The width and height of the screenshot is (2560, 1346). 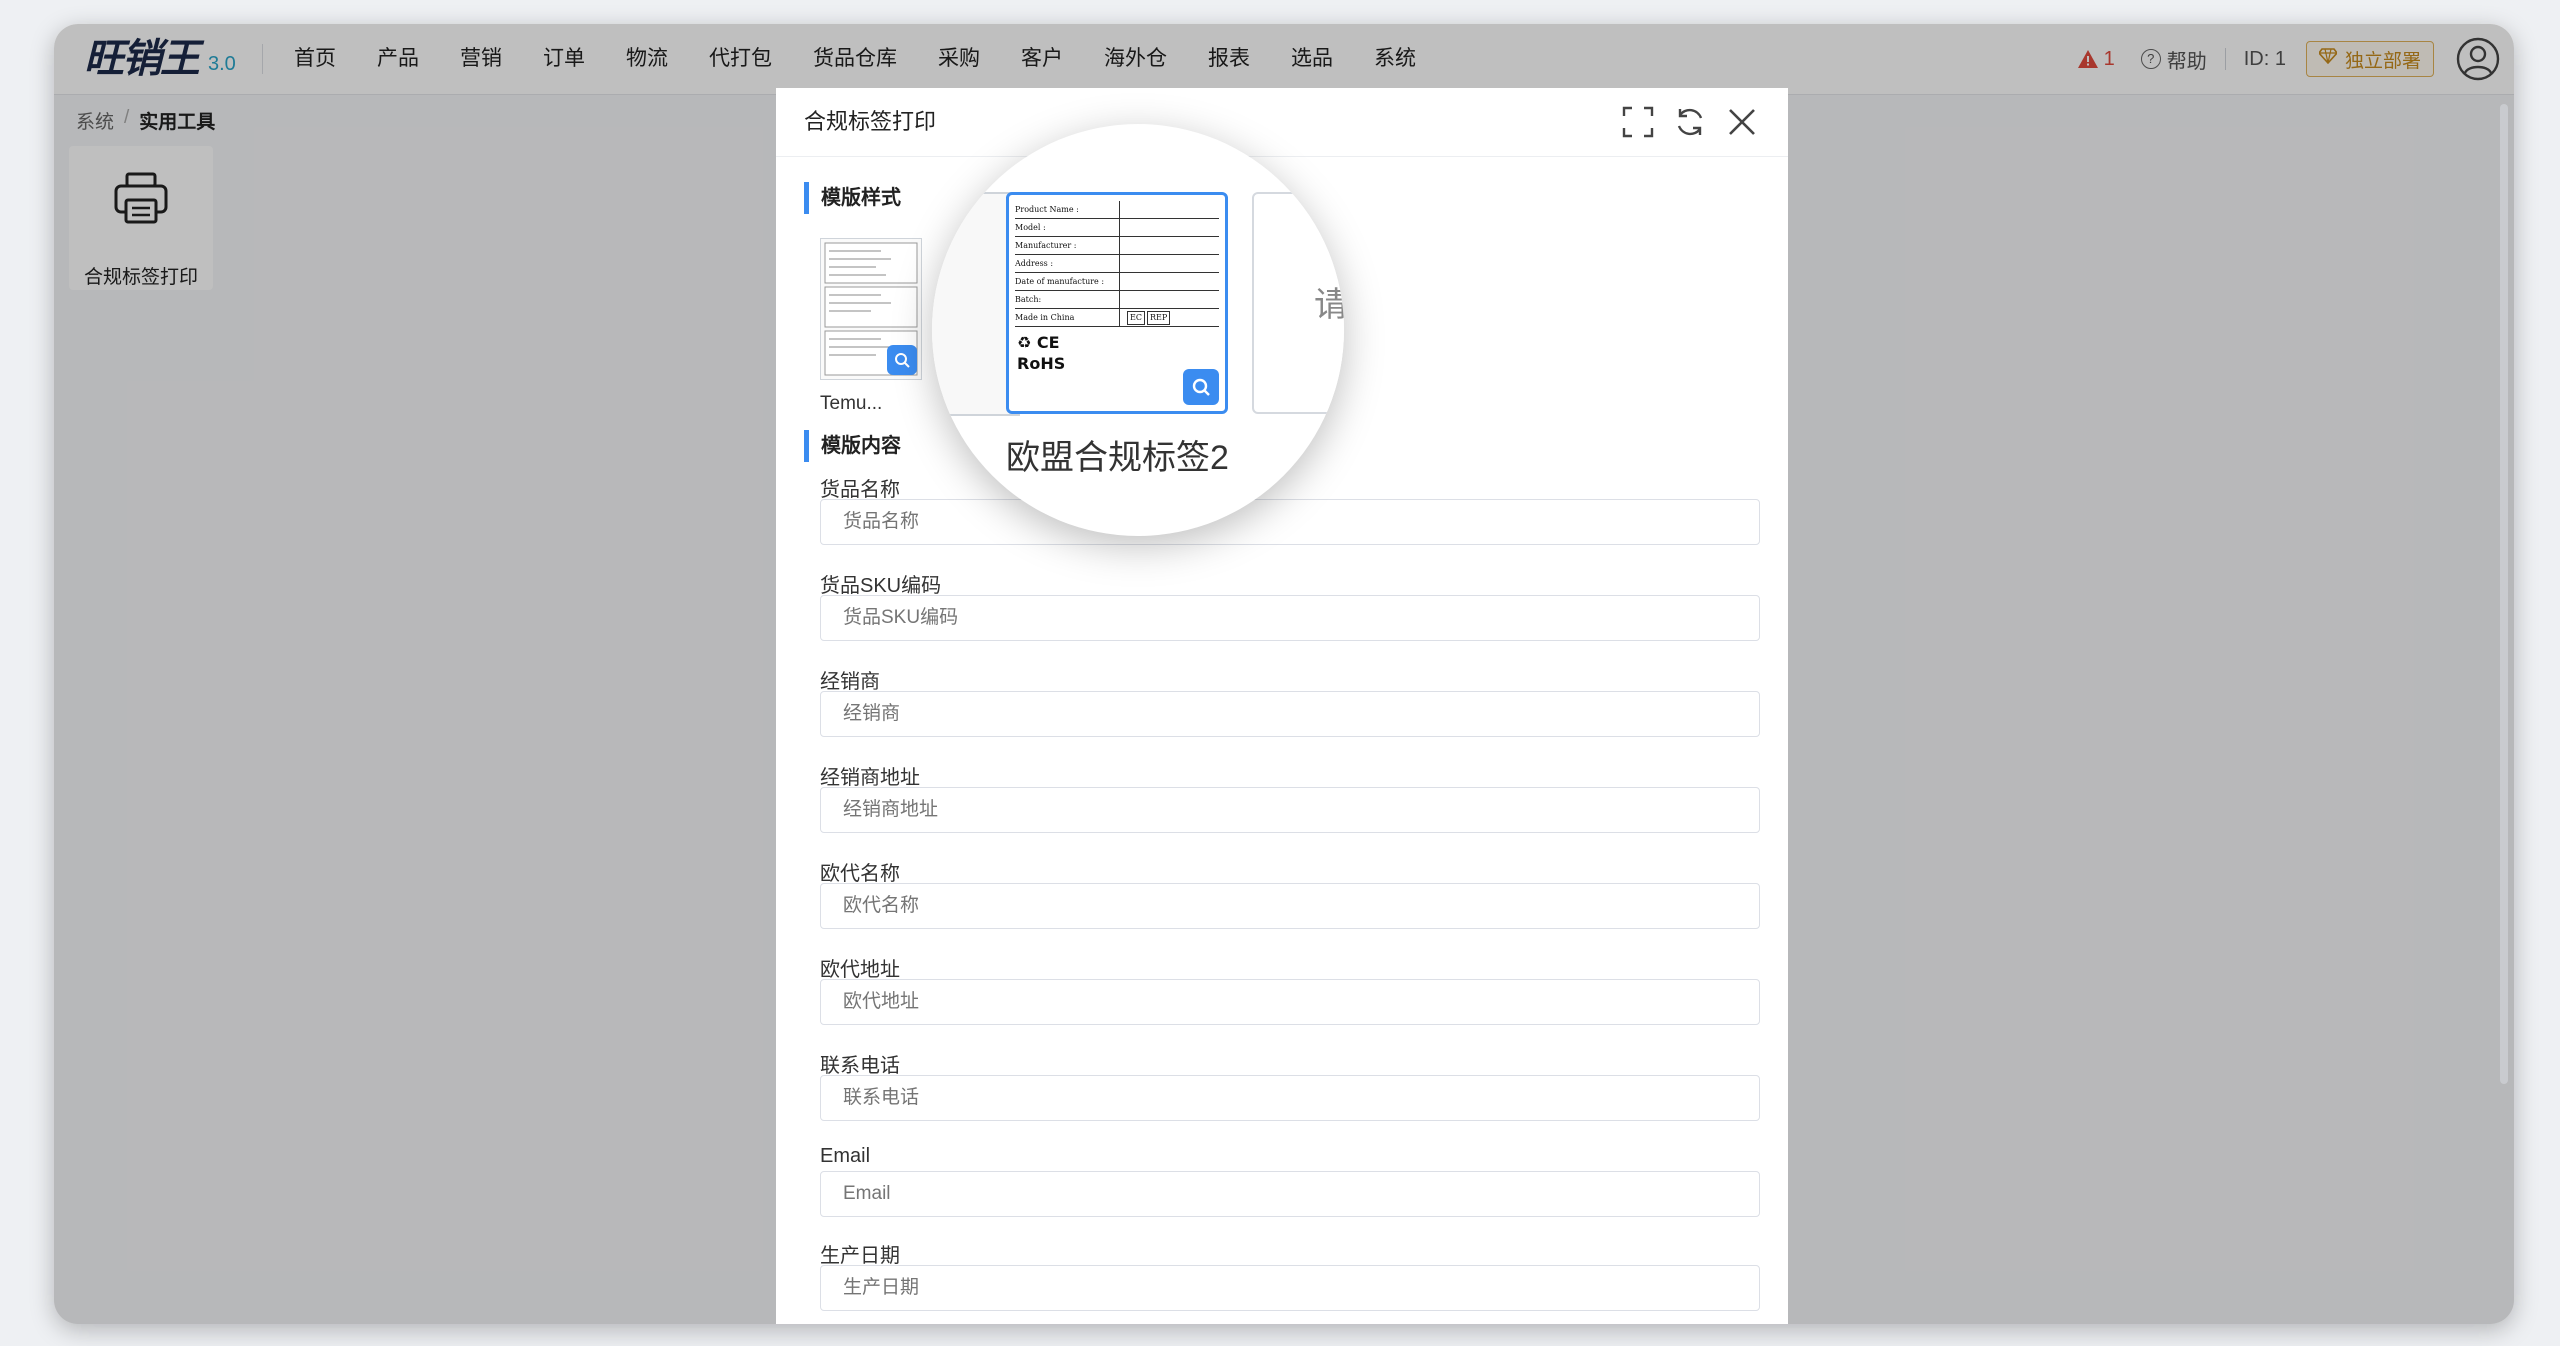 What do you see at coordinates (1159, 318) in the screenshot?
I see `rep-mark: REP` at bounding box center [1159, 318].